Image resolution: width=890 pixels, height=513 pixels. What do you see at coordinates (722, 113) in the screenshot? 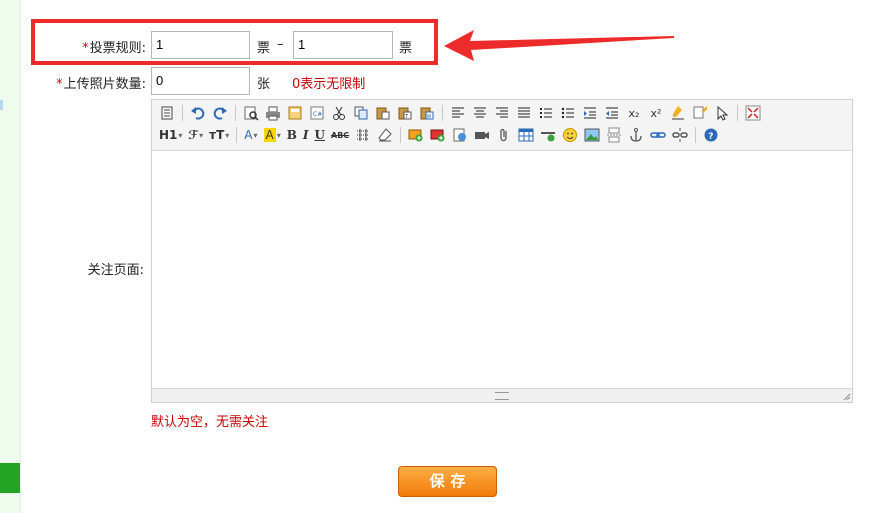
I see `select-all-icon` at bounding box center [722, 113].